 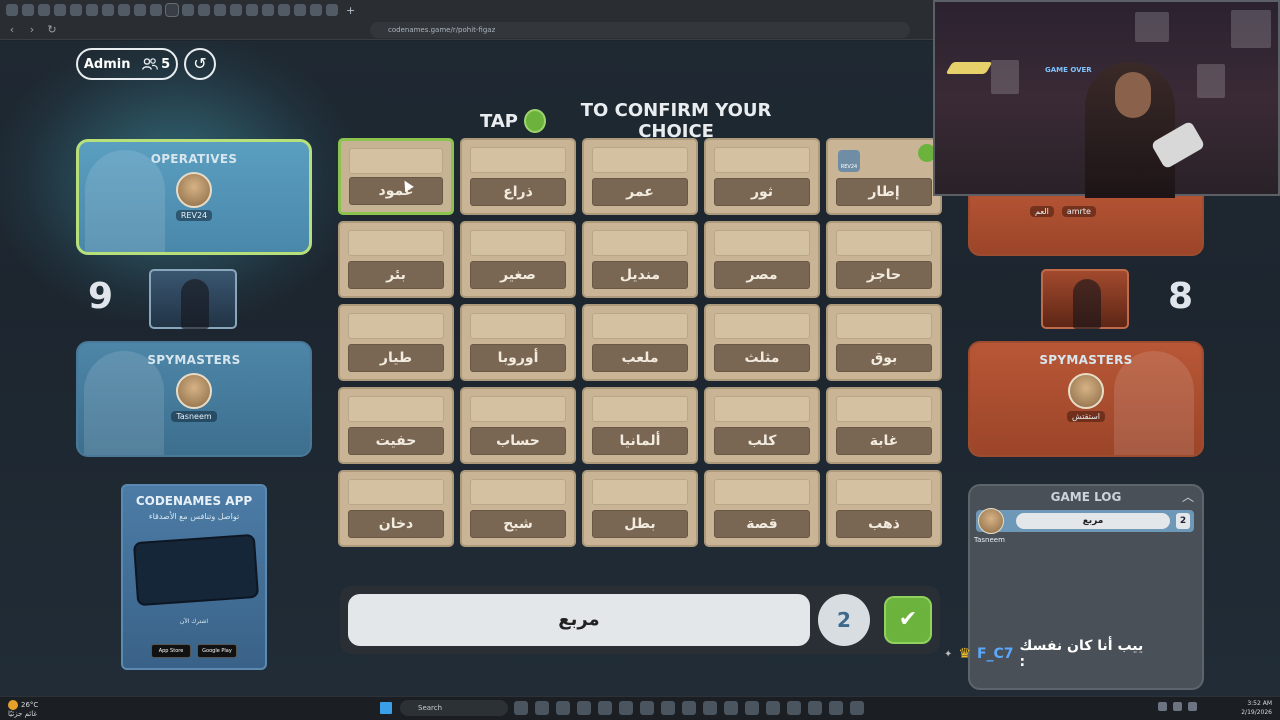 I want to click on card-word: منديل, so click(x=640, y=275).